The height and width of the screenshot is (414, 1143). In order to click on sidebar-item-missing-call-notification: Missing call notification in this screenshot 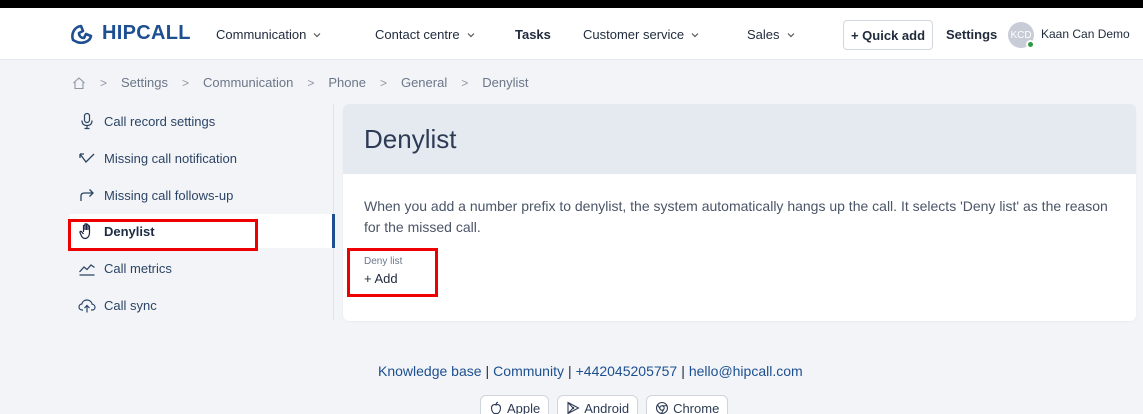, I will do `click(157, 158)`.